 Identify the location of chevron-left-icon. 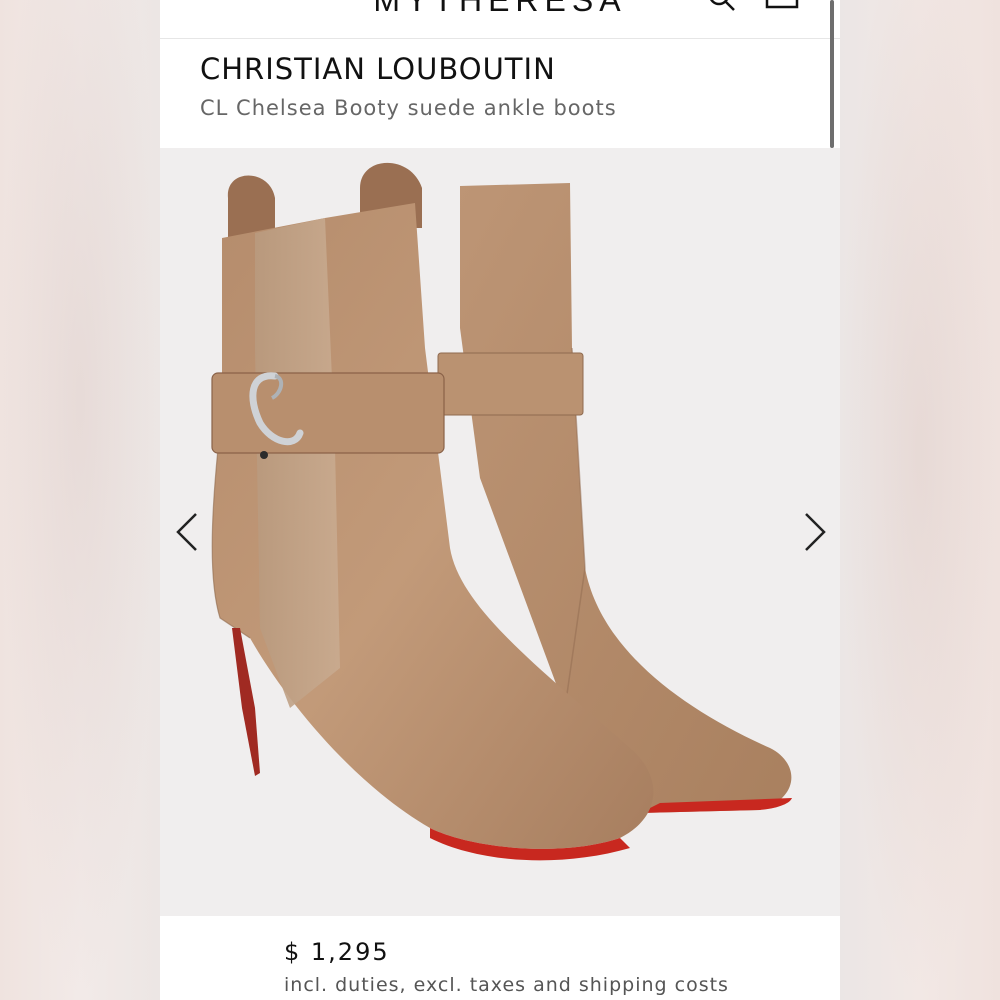
(187, 532).